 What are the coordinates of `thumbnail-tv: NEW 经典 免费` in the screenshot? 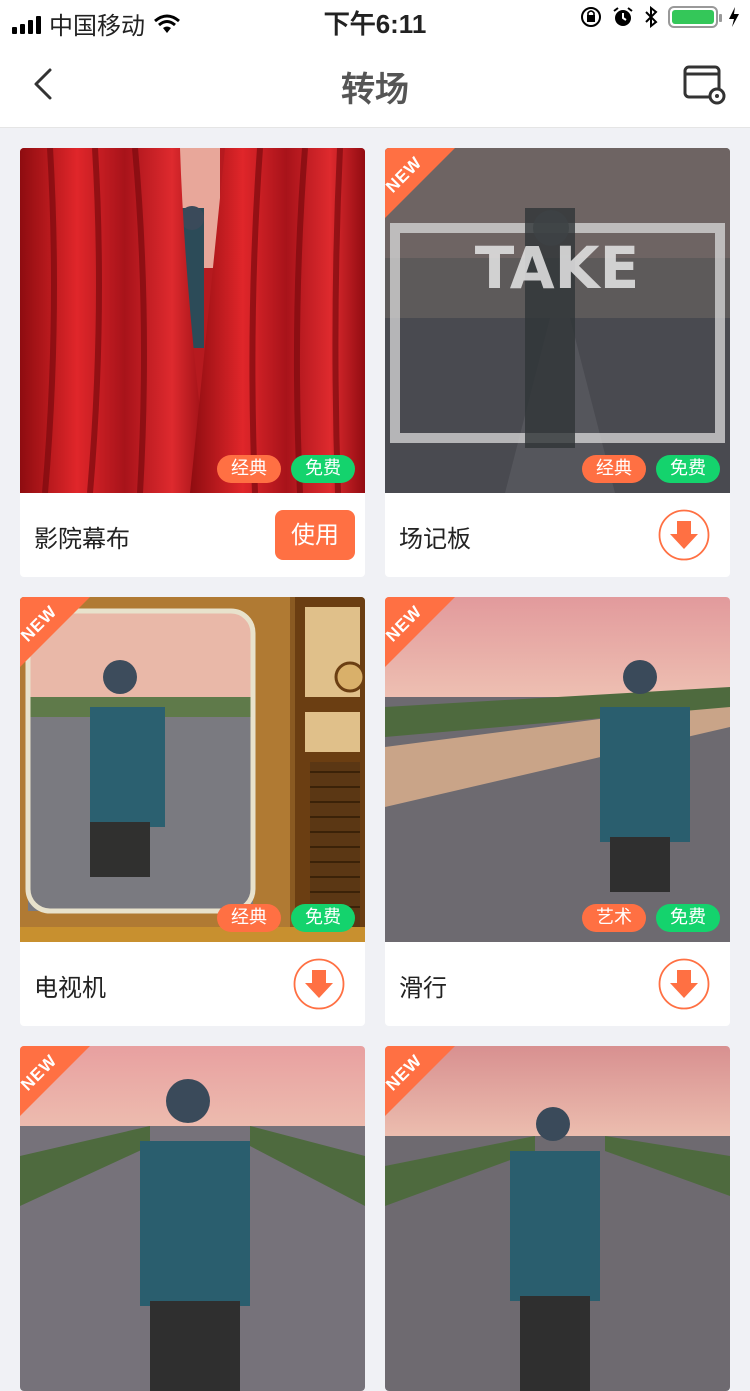 It's located at (192, 769).